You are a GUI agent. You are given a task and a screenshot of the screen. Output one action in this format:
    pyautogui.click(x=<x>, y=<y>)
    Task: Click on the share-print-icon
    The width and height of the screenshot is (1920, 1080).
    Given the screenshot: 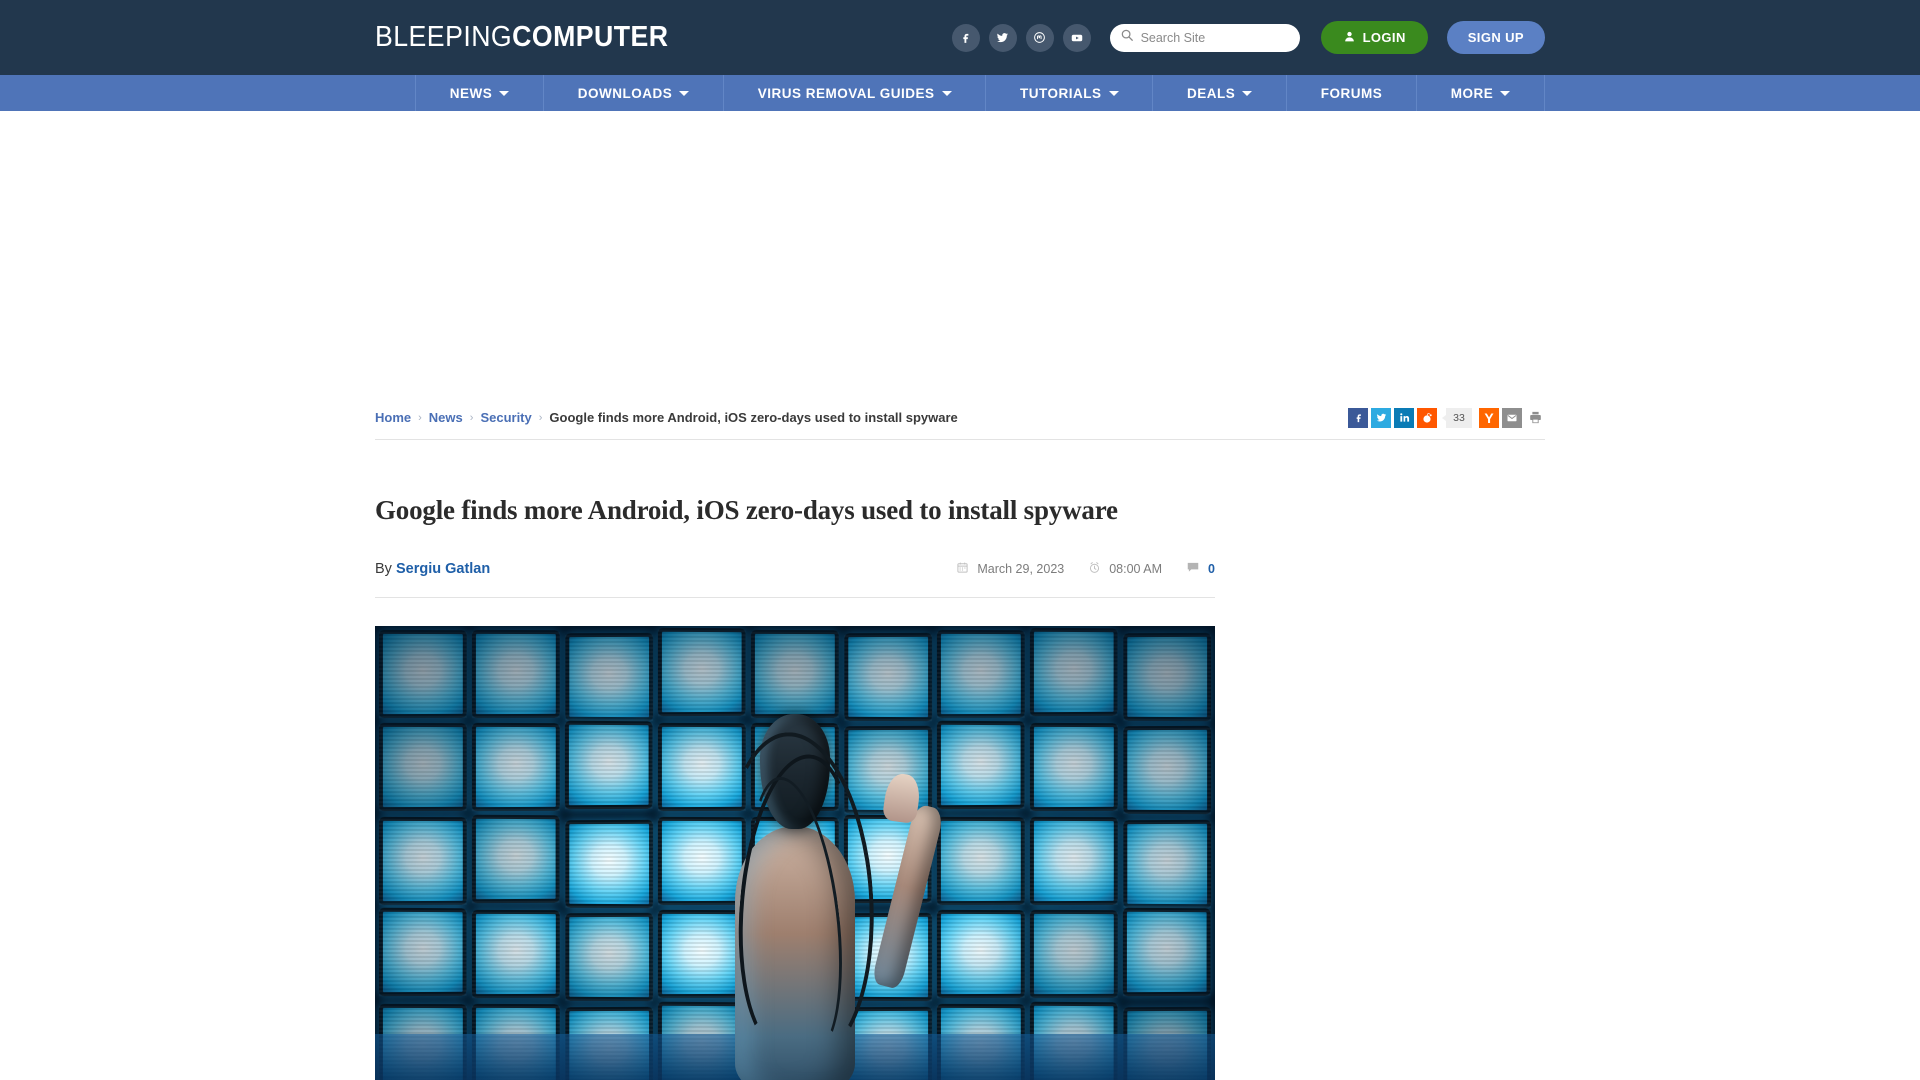 What is the action you would take?
    pyautogui.click(x=1535, y=418)
    